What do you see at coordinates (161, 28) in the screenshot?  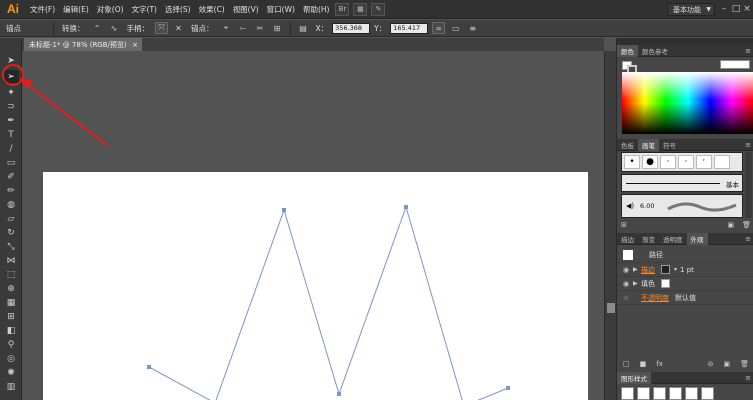 I see `show-handles-icon: ⤧` at bounding box center [161, 28].